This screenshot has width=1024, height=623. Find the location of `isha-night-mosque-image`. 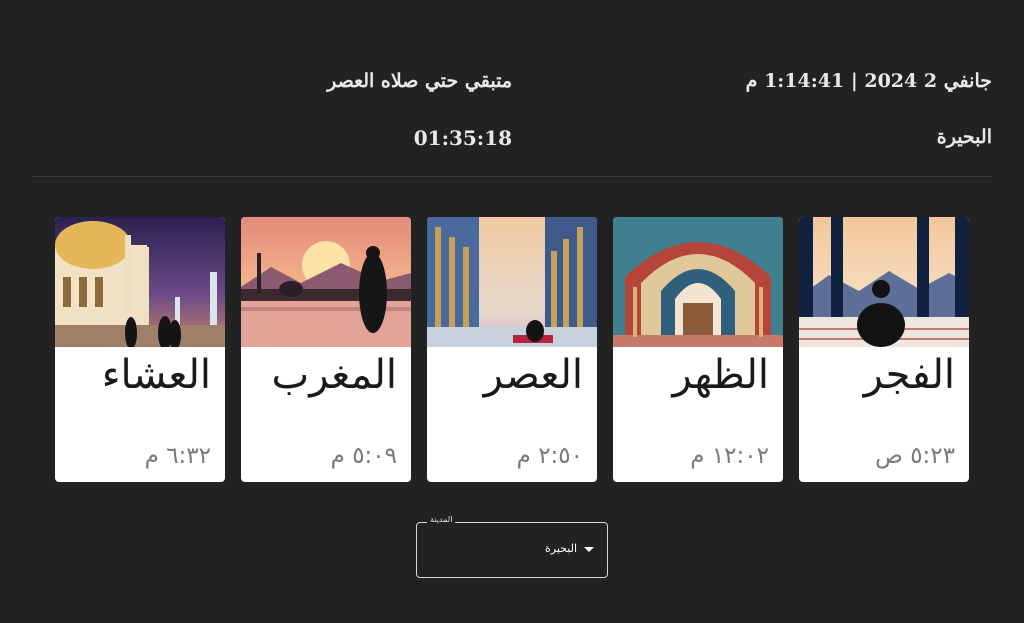

isha-night-mosque-image is located at coordinates (140, 282).